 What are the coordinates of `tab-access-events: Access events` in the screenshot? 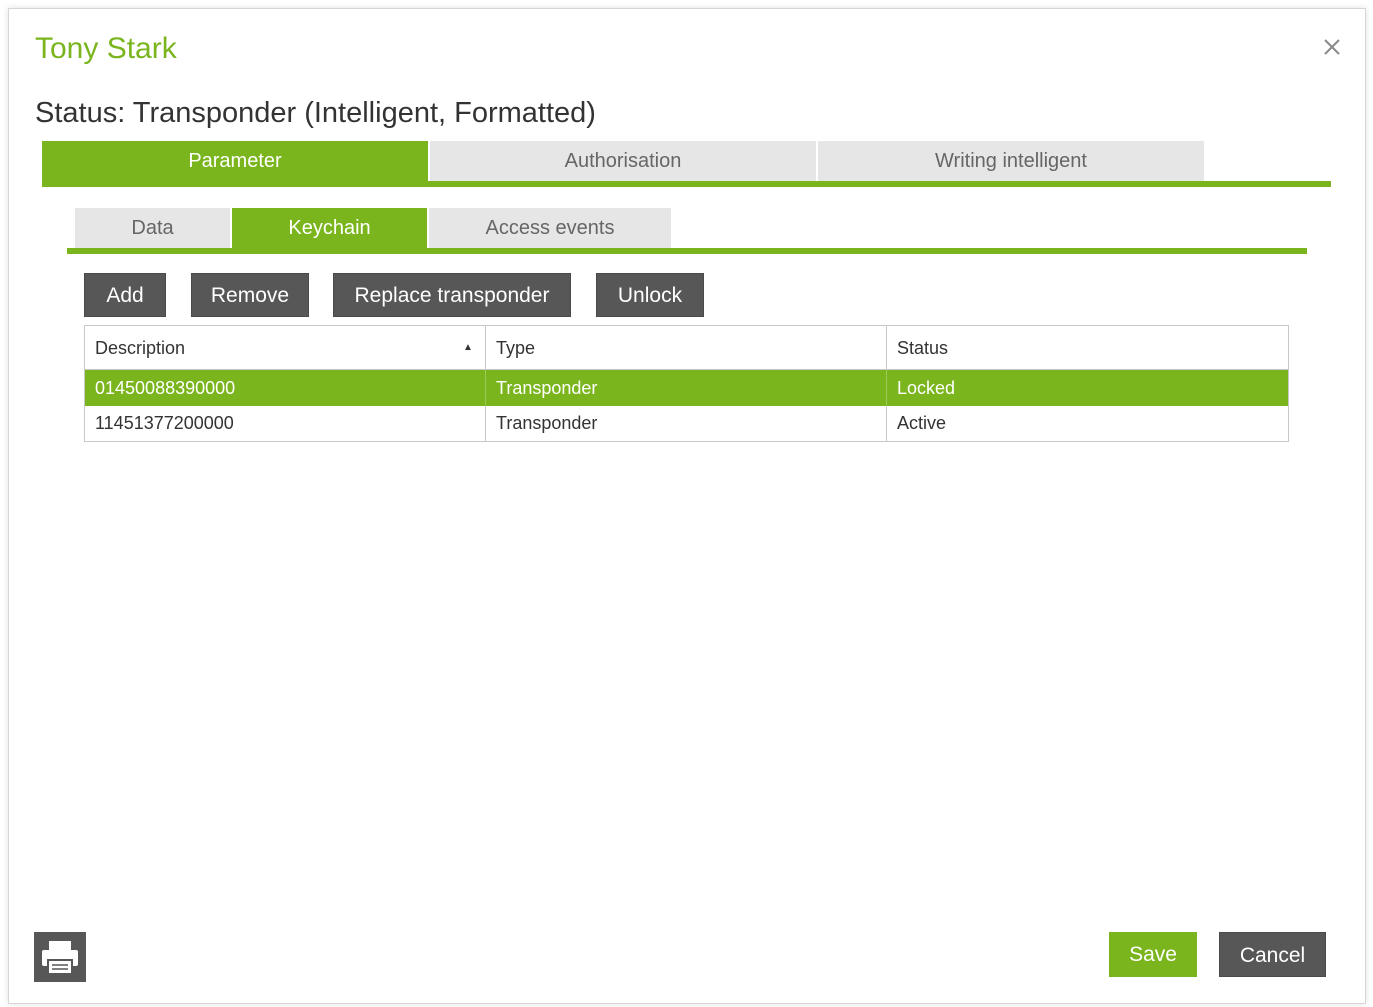 It's located at (550, 228).